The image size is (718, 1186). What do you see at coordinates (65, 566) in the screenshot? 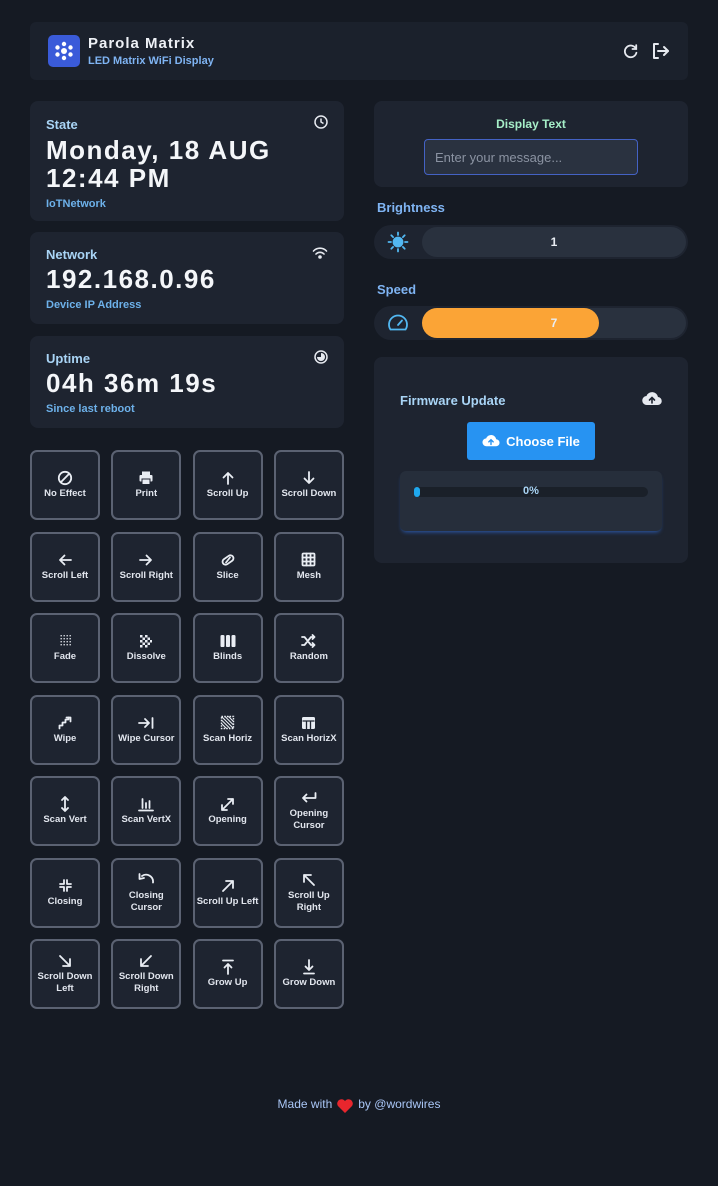
I see `effect-button-scroll-left: Scroll Left` at bounding box center [65, 566].